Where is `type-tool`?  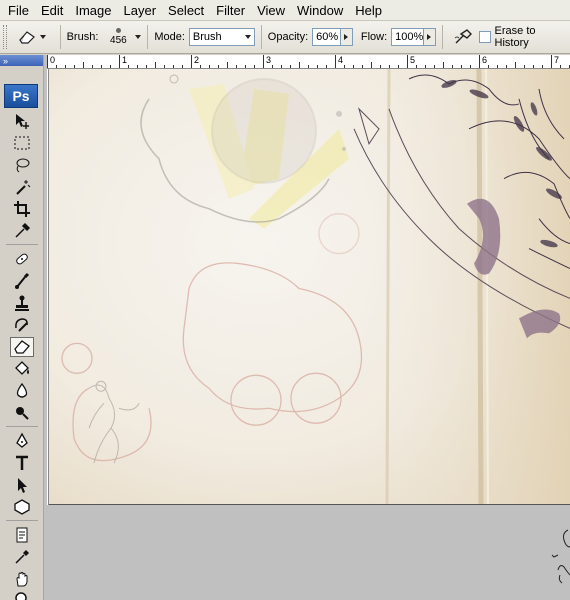 type-tool is located at coordinates (22, 463).